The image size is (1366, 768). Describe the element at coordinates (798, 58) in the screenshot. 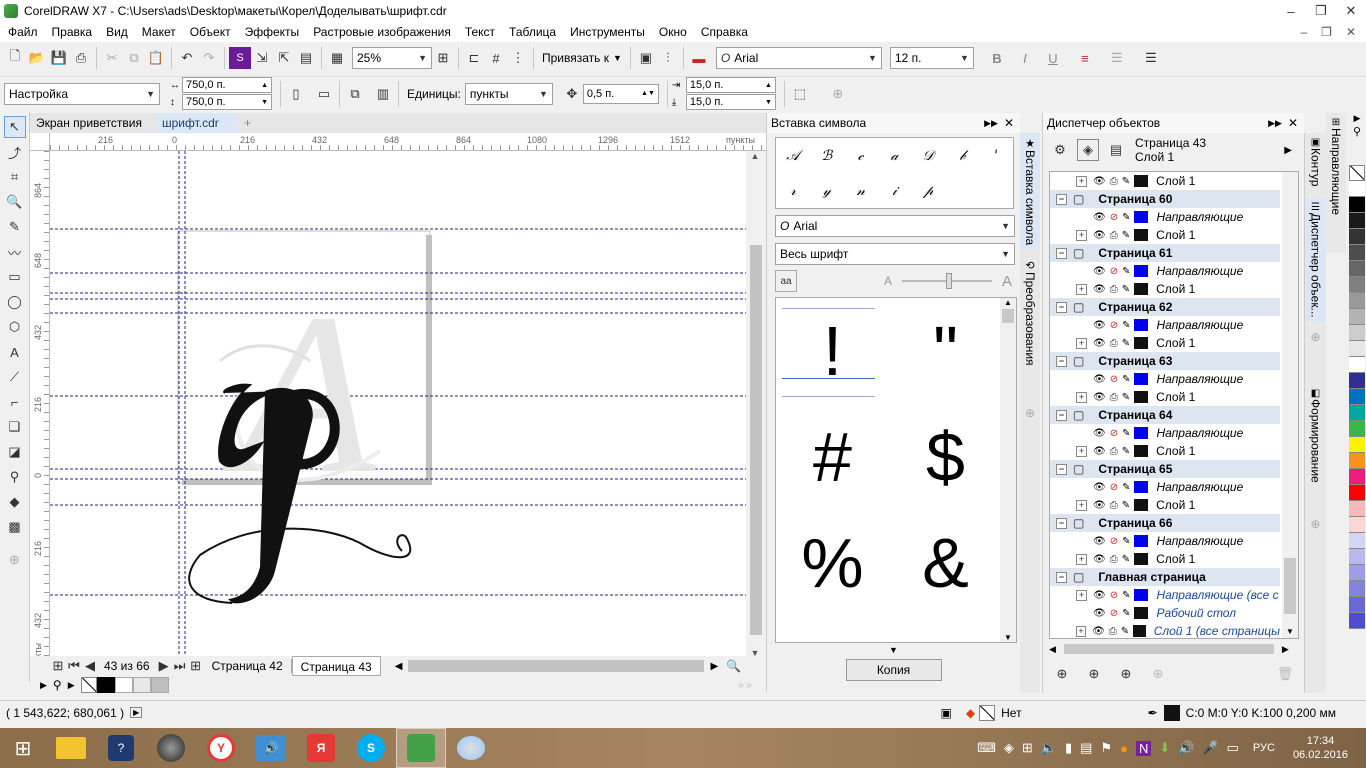

I see `font-list-select: O Arial ▼` at that location.